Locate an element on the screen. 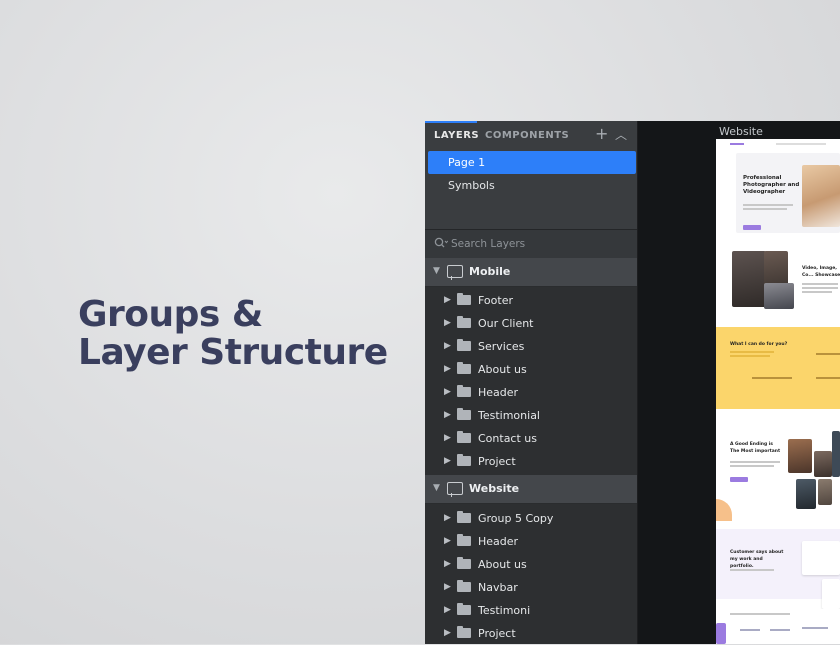 This screenshot has height=645, width=840. collapse-chevron-icon: ︿ is located at coordinates (621, 135).